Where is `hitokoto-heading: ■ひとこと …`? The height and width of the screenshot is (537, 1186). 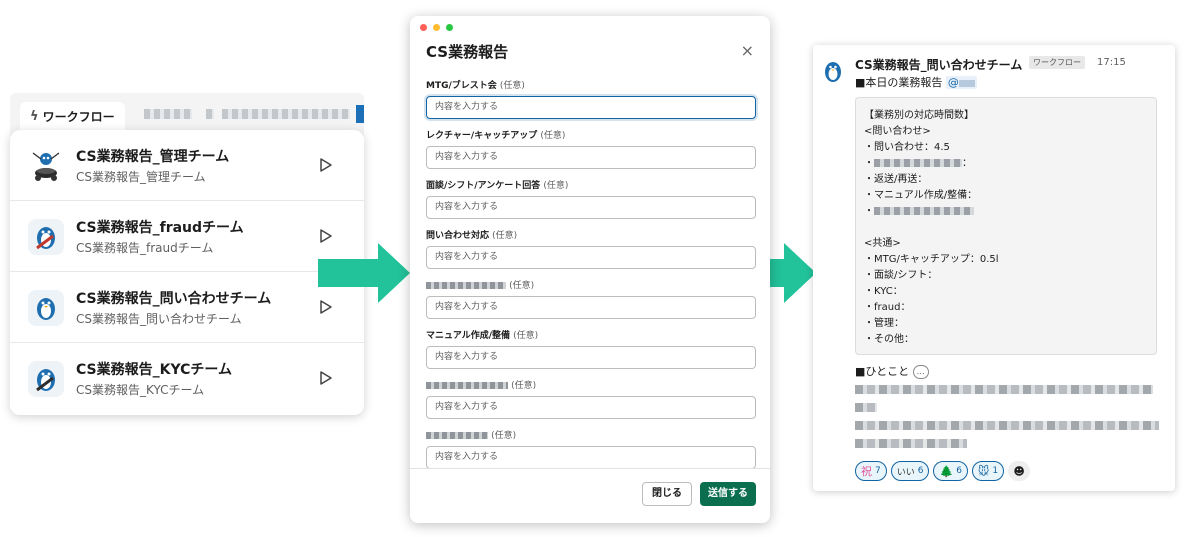
hitokoto-heading: ■ひとこと … is located at coordinates (892, 371).